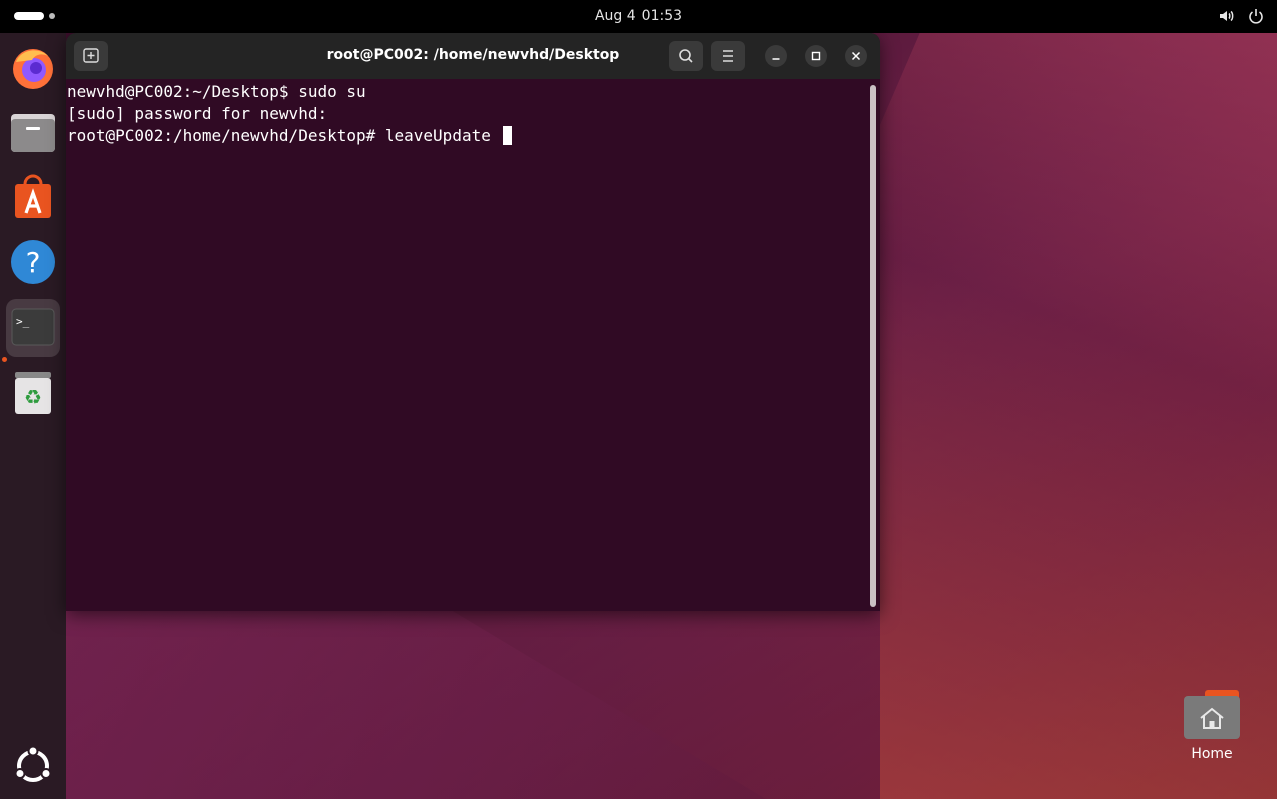 The height and width of the screenshot is (799, 1277). Describe the element at coordinates (508, 135) in the screenshot. I see `text-cursor` at that location.